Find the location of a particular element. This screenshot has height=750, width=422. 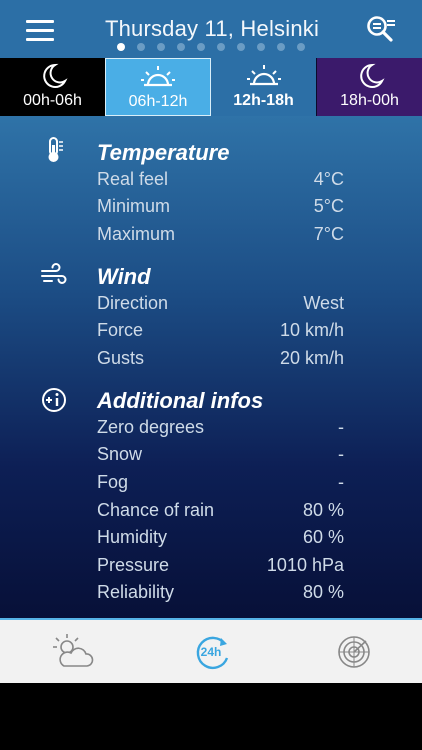

row-label: Fog is located at coordinates (113, 482).